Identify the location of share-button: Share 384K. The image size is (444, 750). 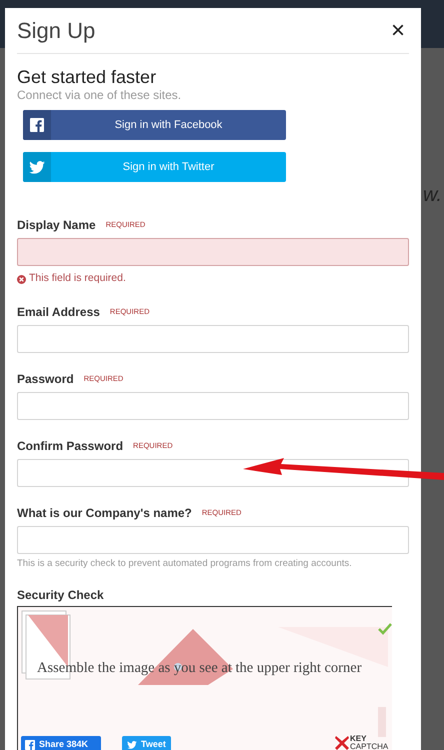
(61, 743).